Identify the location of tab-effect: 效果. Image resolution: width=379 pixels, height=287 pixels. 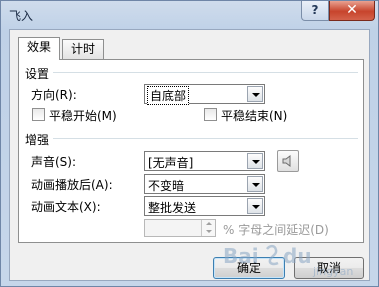
(39, 48).